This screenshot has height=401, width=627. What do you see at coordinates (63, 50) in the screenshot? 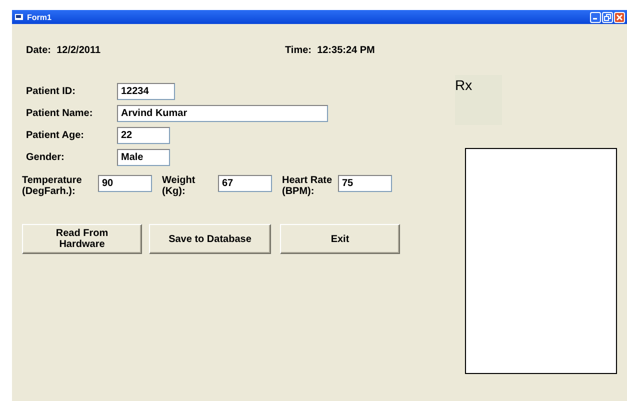
I see `date-label: Date: 12/2/2011` at bounding box center [63, 50].